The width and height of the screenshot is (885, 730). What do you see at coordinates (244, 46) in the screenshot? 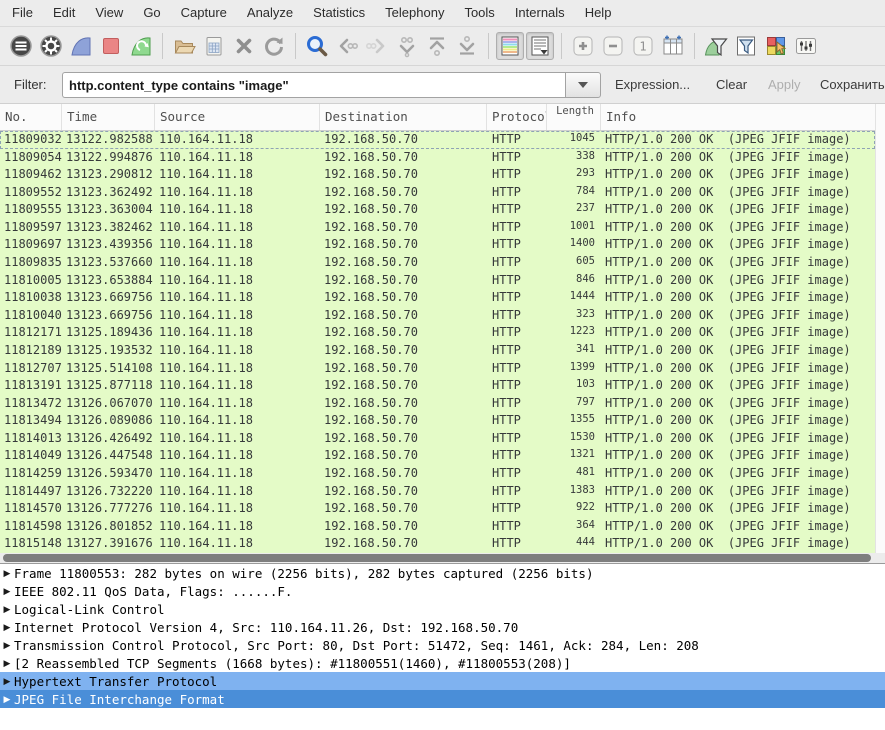
I see `close-file-icon` at bounding box center [244, 46].